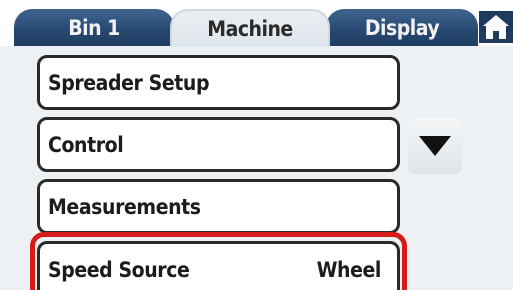  Describe the element at coordinates (250, 28) in the screenshot. I see `tab-machine: Machine` at that location.